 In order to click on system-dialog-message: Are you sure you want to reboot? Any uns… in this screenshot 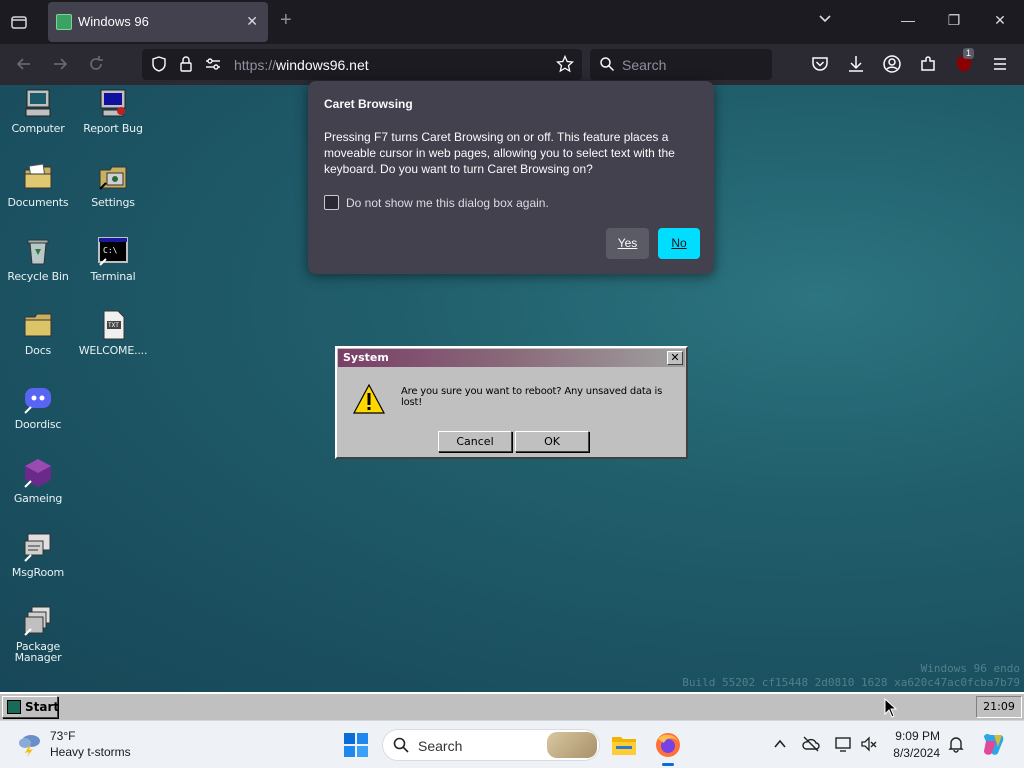, I will do `click(532, 397)`.